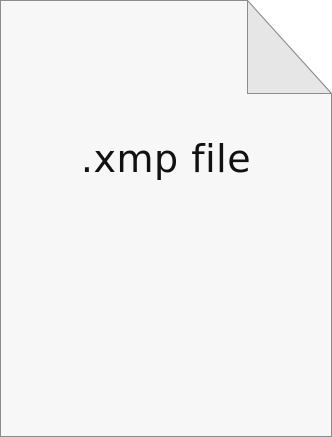 The image size is (332, 437). What do you see at coordinates (166, 159) in the screenshot?
I see `file-label: .xmp file` at bounding box center [166, 159].